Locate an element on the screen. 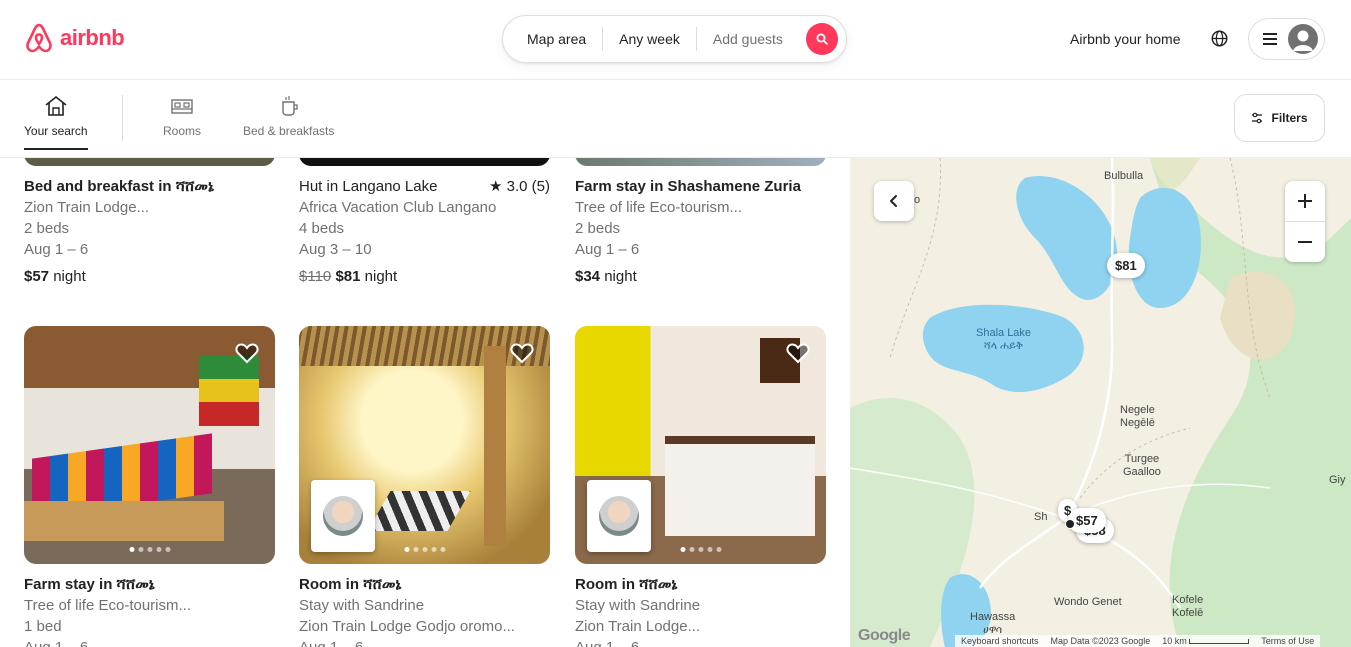  pallet-bed is located at coordinates (124, 521).